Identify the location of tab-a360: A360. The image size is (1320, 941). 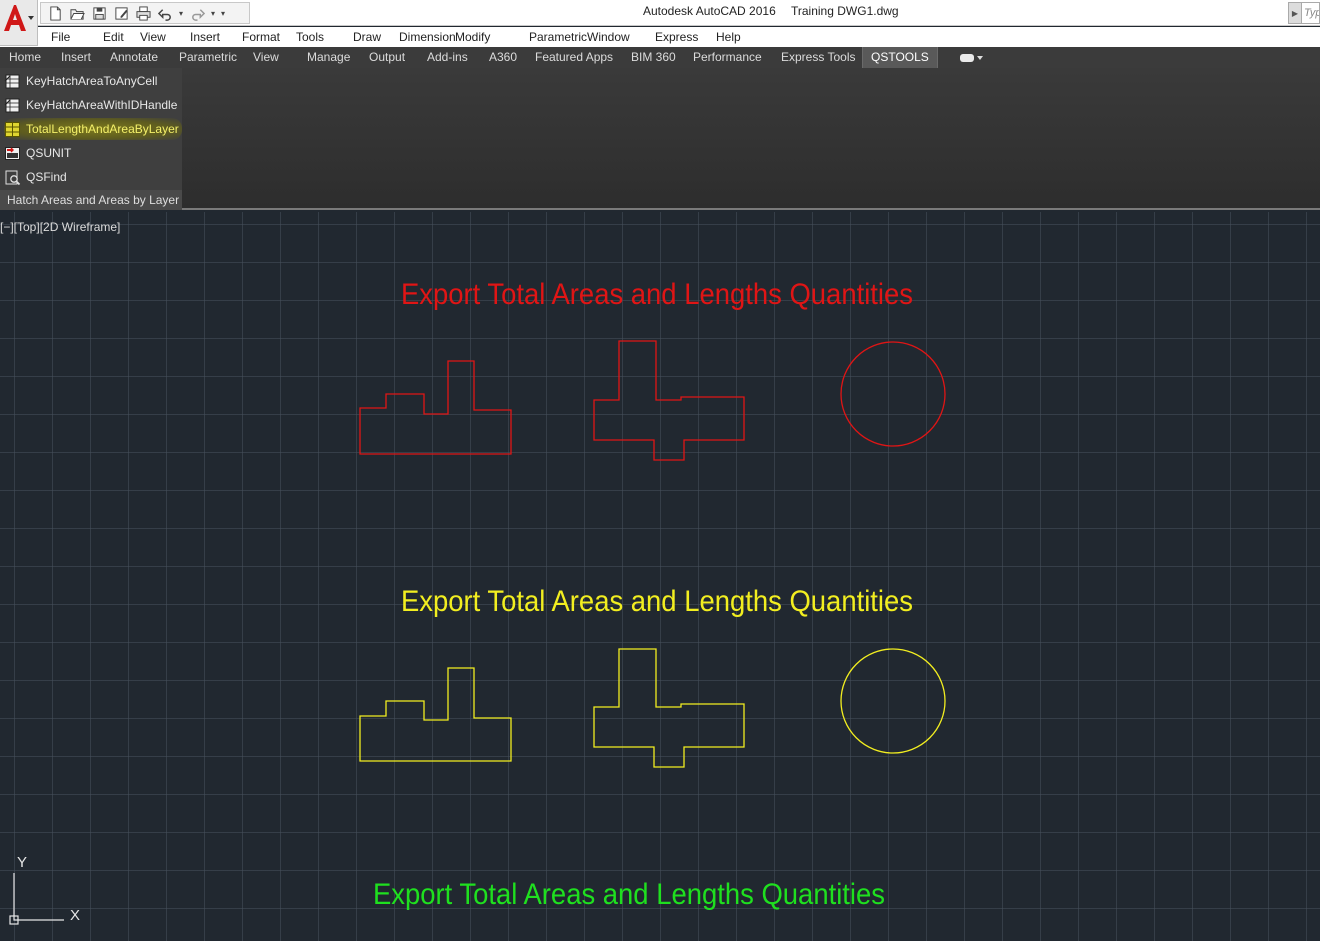
(512, 57).